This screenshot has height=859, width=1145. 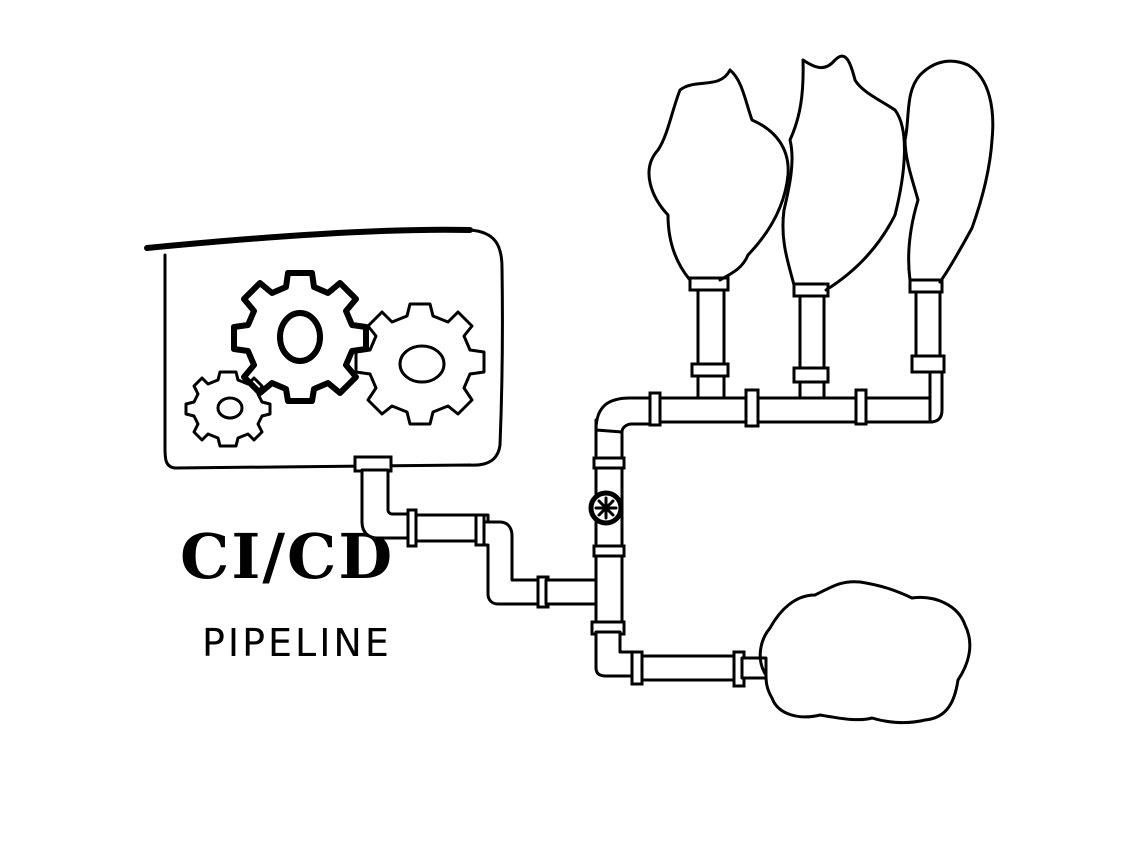 What do you see at coordinates (797, 352) in the screenshot?
I see `pipe-manifold` at bounding box center [797, 352].